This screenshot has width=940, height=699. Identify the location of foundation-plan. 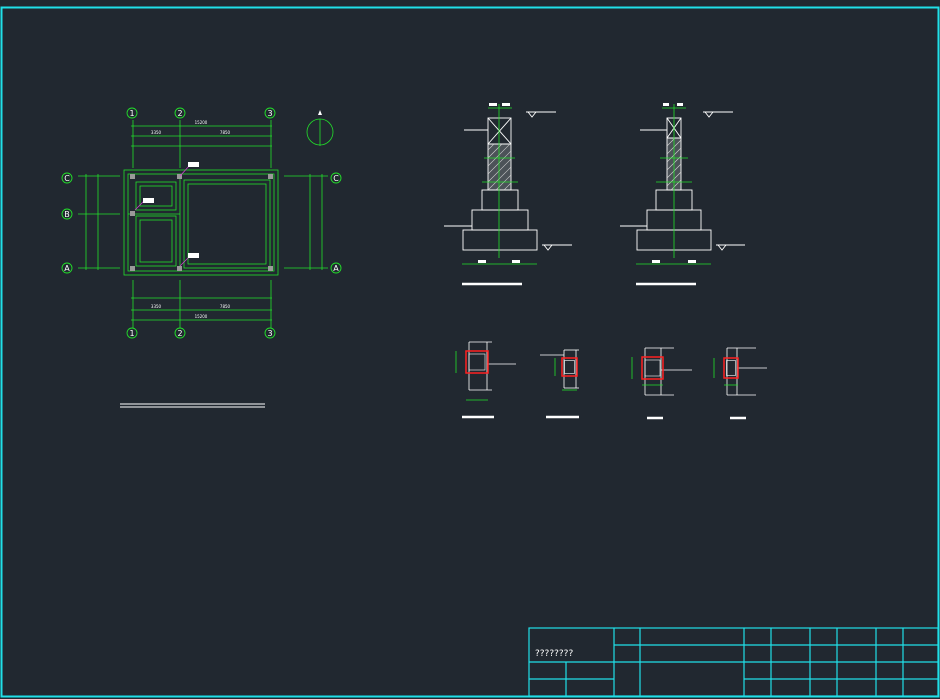
(203, 224).